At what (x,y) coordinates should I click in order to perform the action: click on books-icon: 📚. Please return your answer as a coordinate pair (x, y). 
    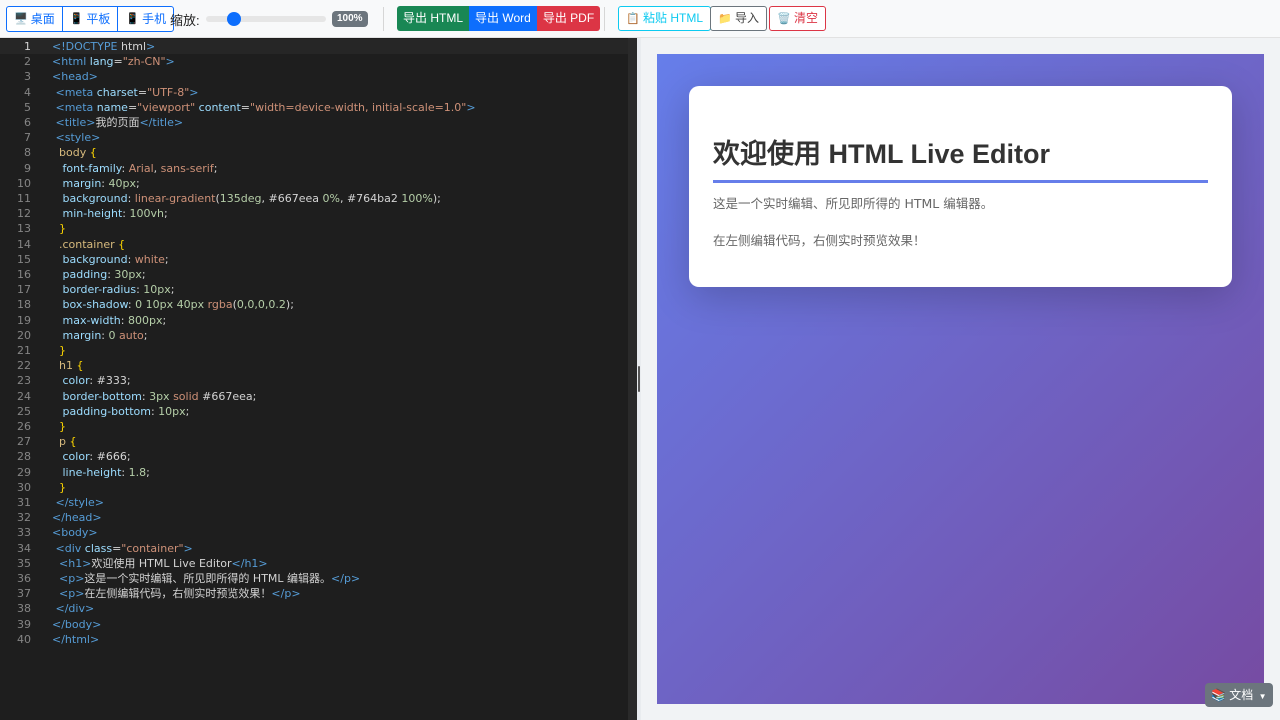
    Looking at the image, I should click on (1218, 695).